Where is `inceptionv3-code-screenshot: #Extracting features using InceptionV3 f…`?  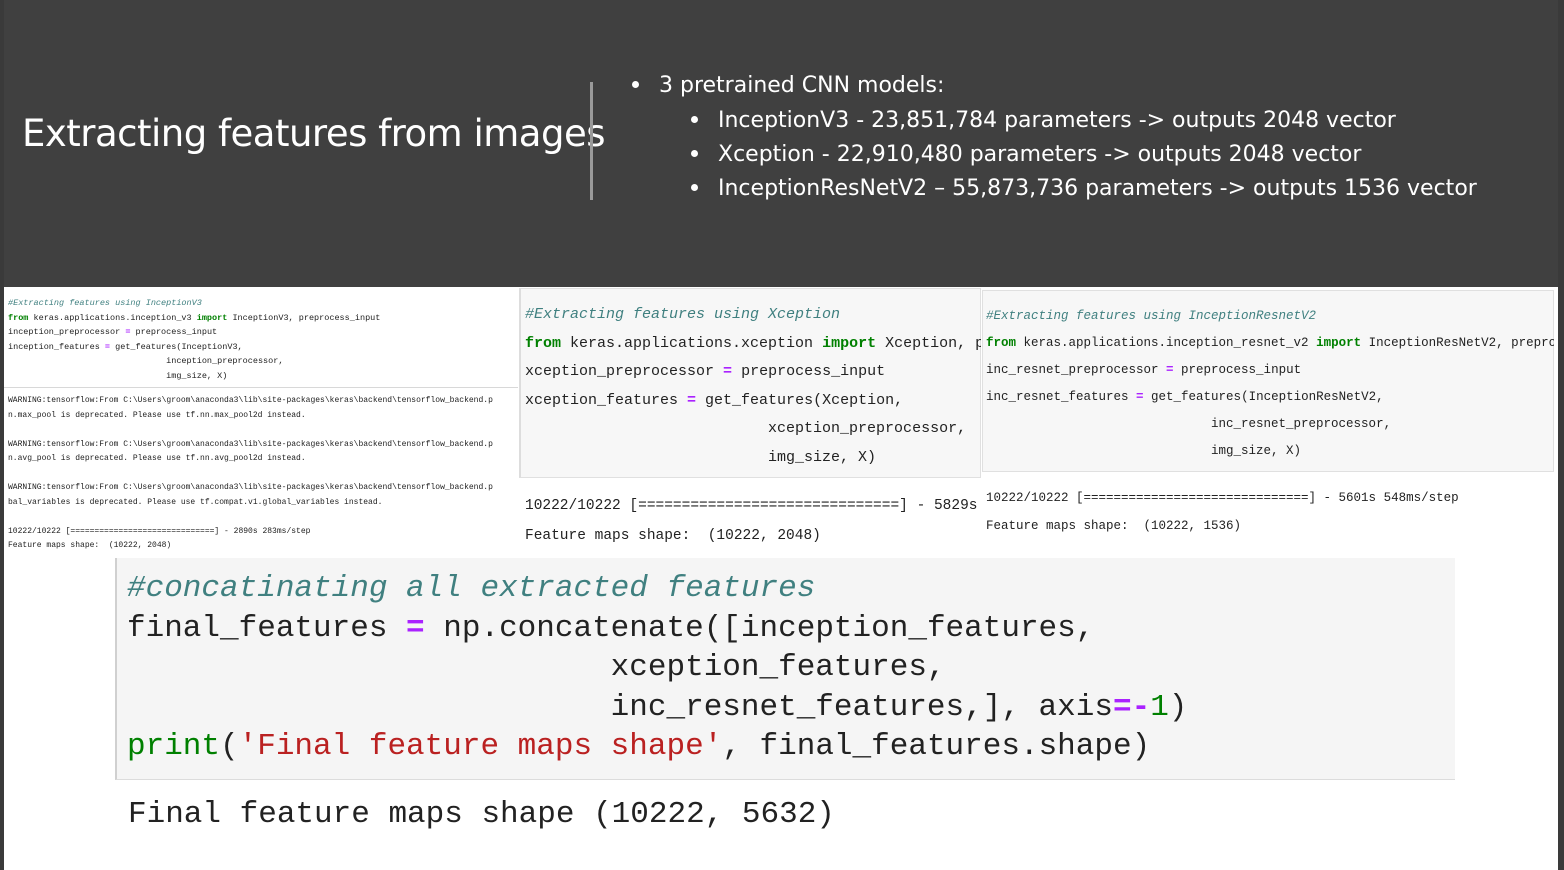 inceptionv3-code-screenshot: #Extracting features using InceptionV3 f… is located at coordinates (261, 424).